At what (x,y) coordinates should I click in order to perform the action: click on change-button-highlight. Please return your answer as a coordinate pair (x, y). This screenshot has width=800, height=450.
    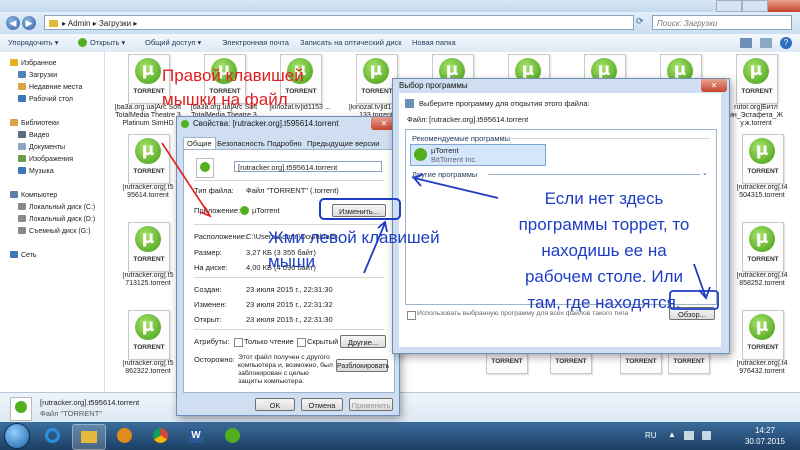
    Looking at the image, I should click on (360, 209).